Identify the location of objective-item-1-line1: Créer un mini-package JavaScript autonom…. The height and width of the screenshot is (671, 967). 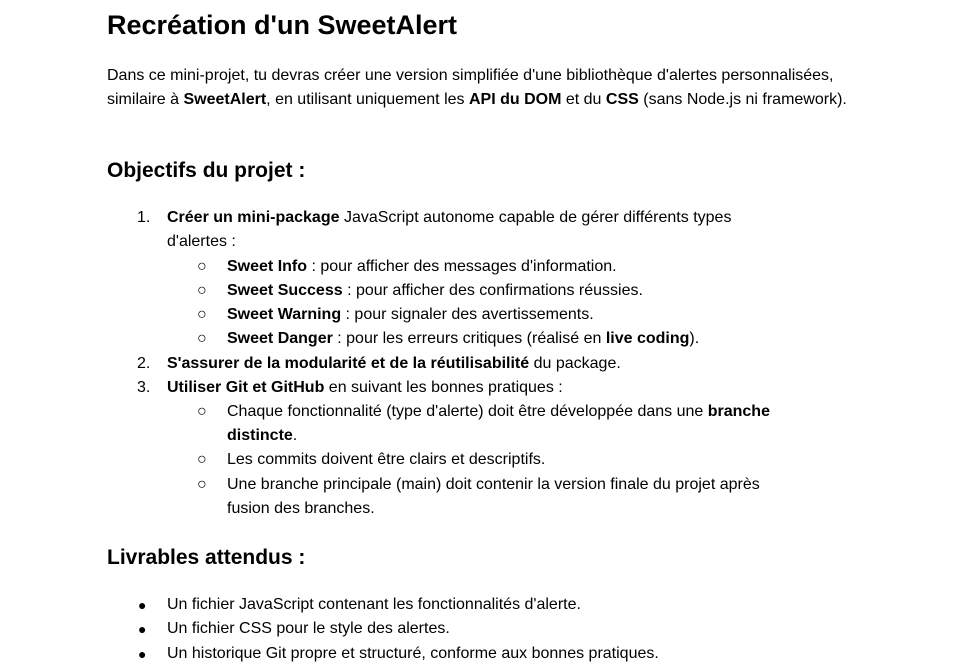
(449, 218).